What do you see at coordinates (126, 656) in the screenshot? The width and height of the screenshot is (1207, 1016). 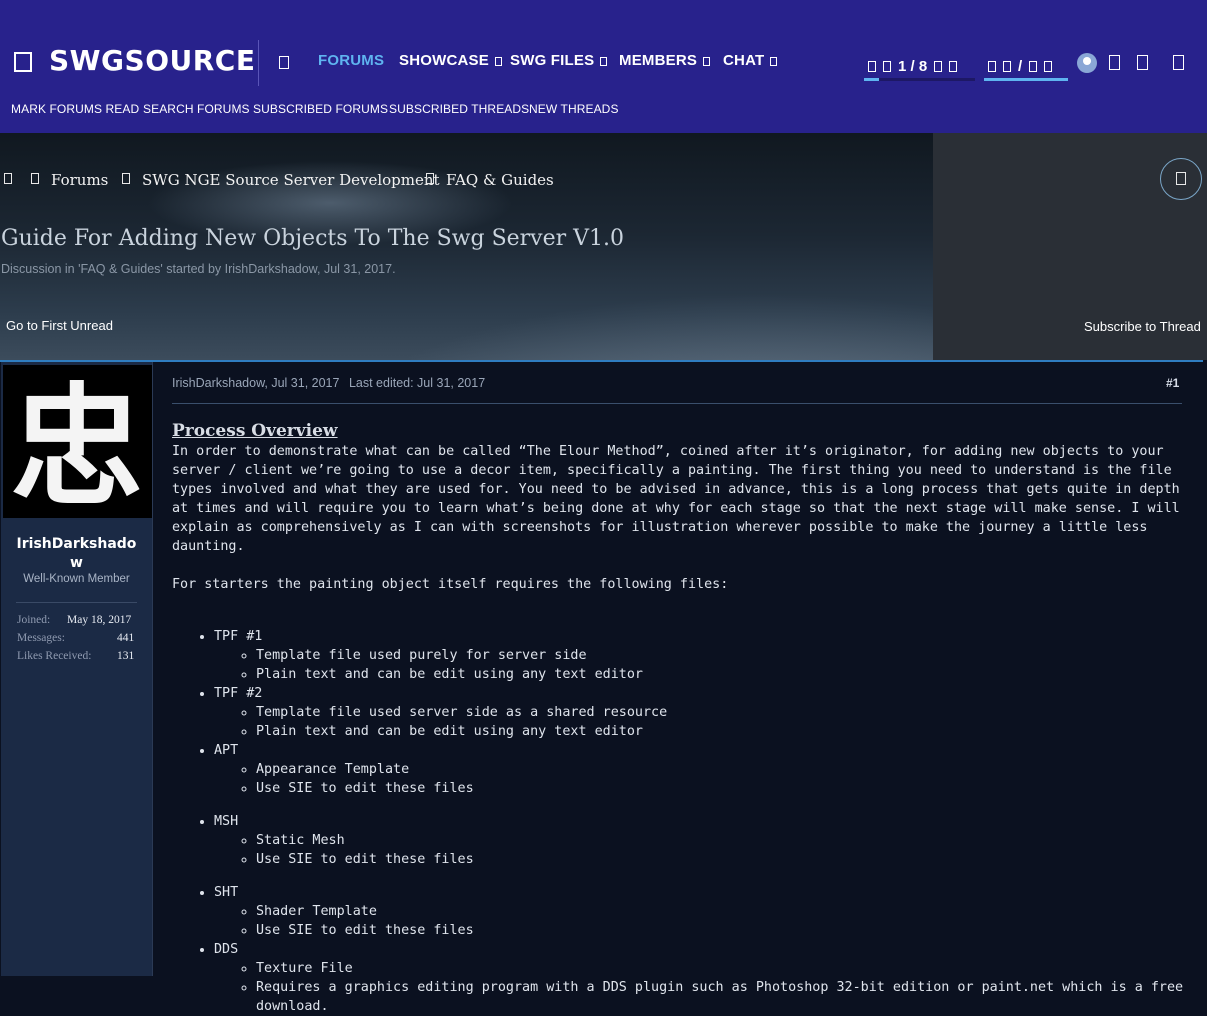 I see `stat-likes-value: 131` at bounding box center [126, 656].